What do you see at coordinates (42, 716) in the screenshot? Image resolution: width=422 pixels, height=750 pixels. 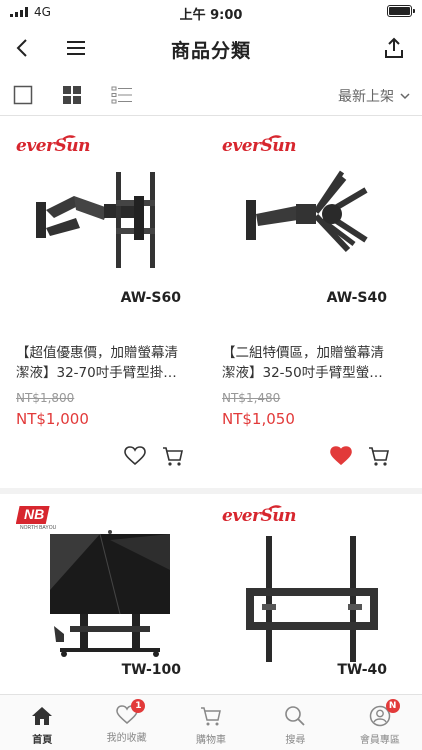 I see `home-icon` at bounding box center [42, 716].